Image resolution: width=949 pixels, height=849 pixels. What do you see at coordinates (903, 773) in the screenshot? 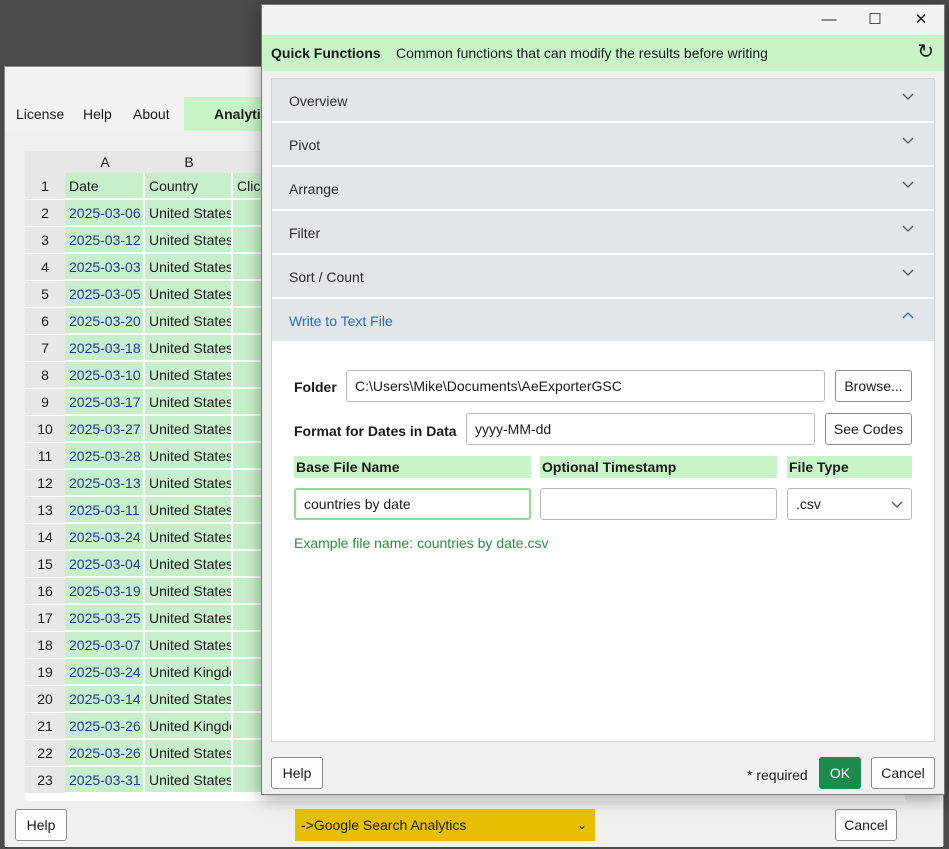
I see `dialog-cancel-button: Cancel` at bounding box center [903, 773].